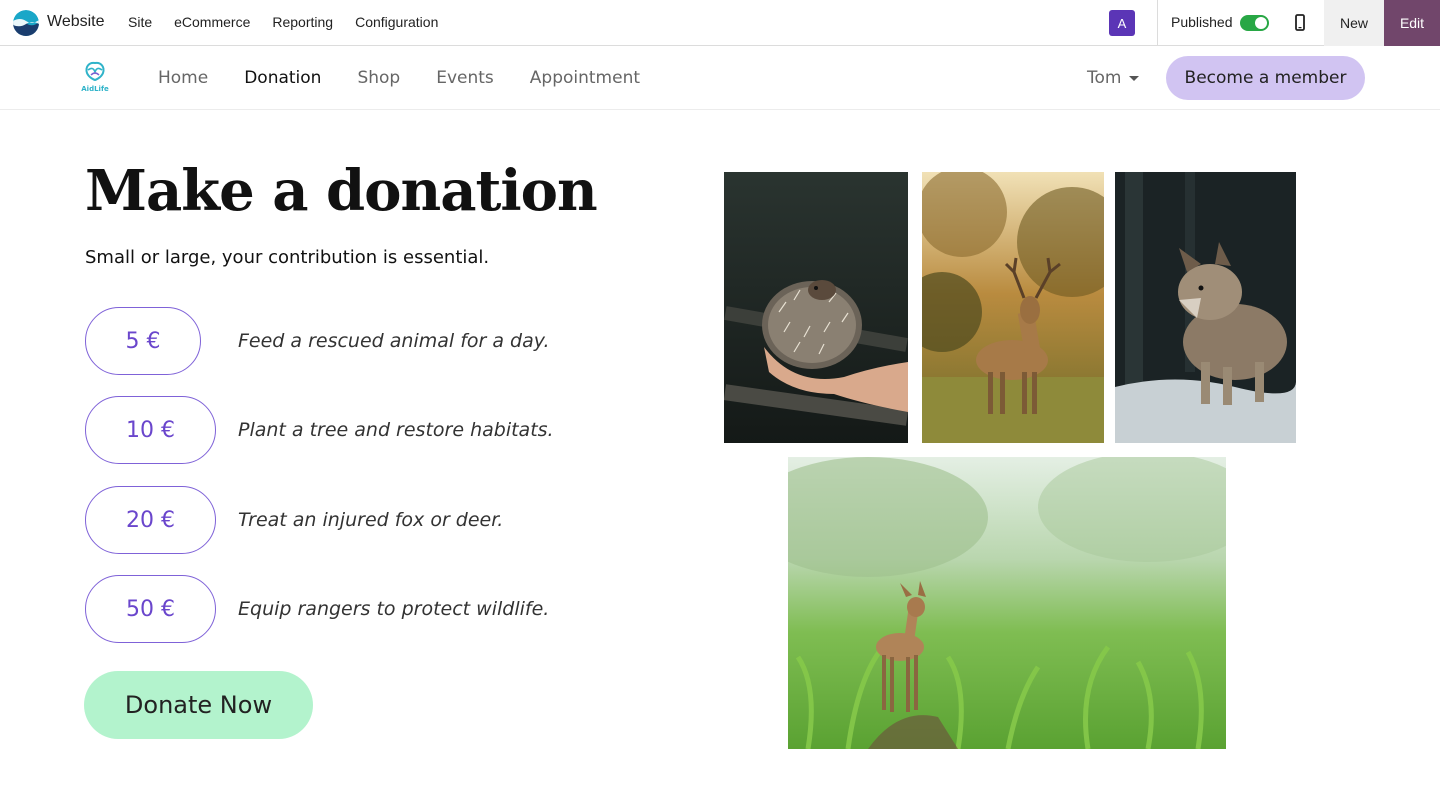  What do you see at coordinates (816, 307) in the screenshot?
I see `hedgehog-photo` at bounding box center [816, 307].